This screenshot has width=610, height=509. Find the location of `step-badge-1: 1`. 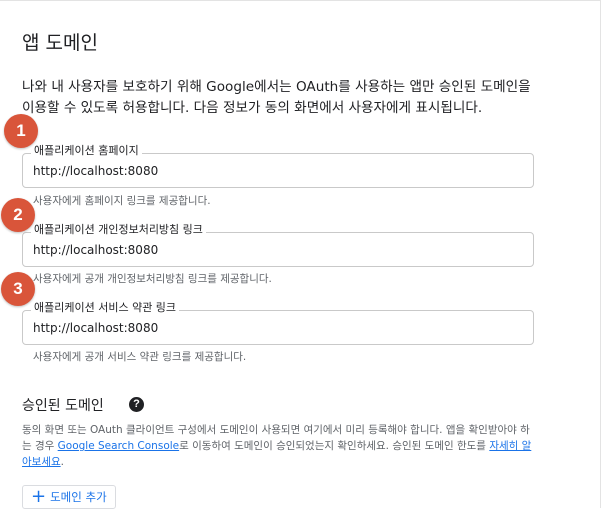

step-badge-1: 1 is located at coordinates (21, 131).